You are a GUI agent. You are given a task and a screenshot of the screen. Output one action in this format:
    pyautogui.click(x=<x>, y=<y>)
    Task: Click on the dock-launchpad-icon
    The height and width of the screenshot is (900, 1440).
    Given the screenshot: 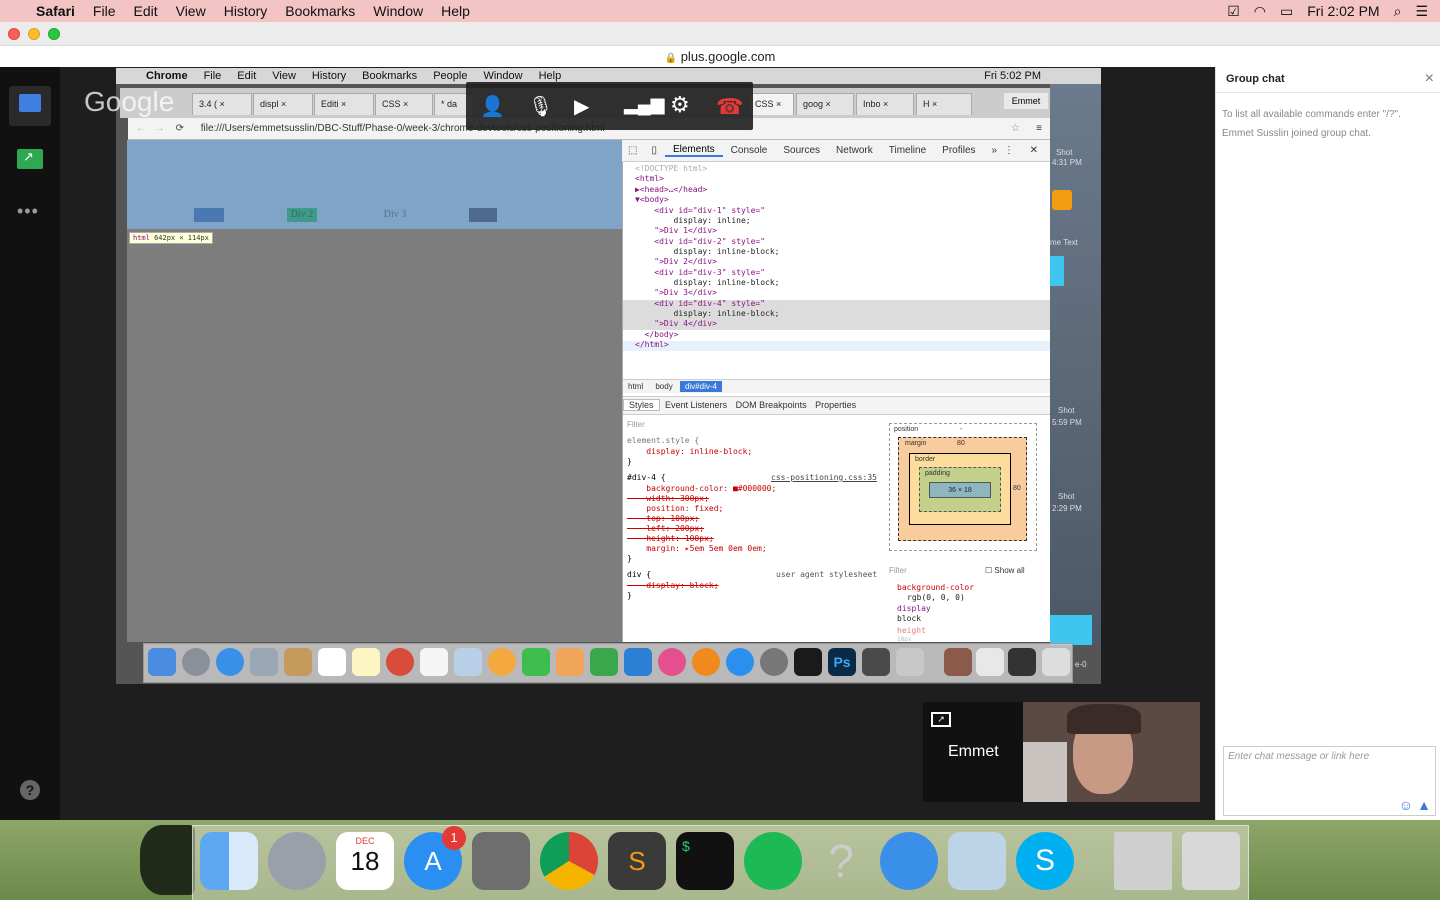 What is the action you would take?
    pyautogui.click(x=297, y=861)
    